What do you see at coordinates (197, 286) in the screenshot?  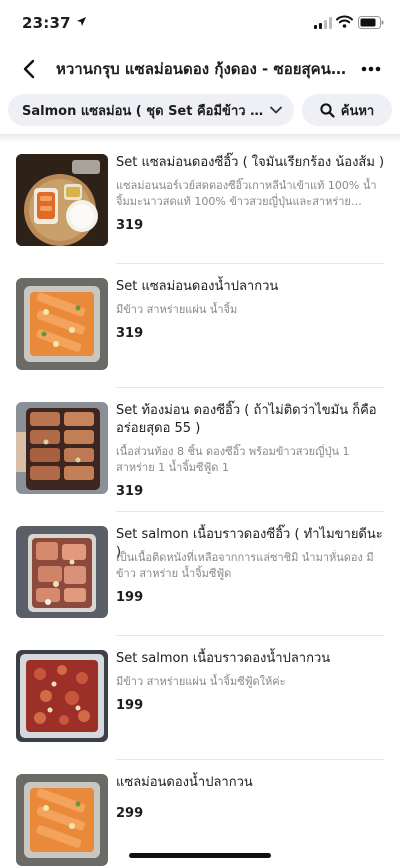 I see `item-name: Set แซลม่อนดองน้ำปลากวน` at bounding box center [197, 286].